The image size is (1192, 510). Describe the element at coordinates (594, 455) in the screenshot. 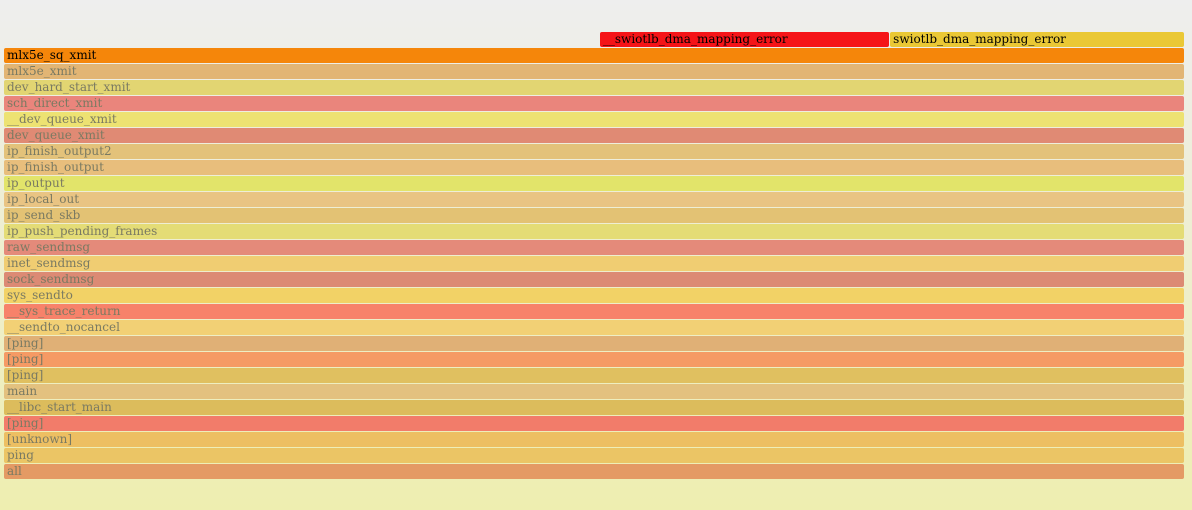

I see `frame-ping: ping` at that location.